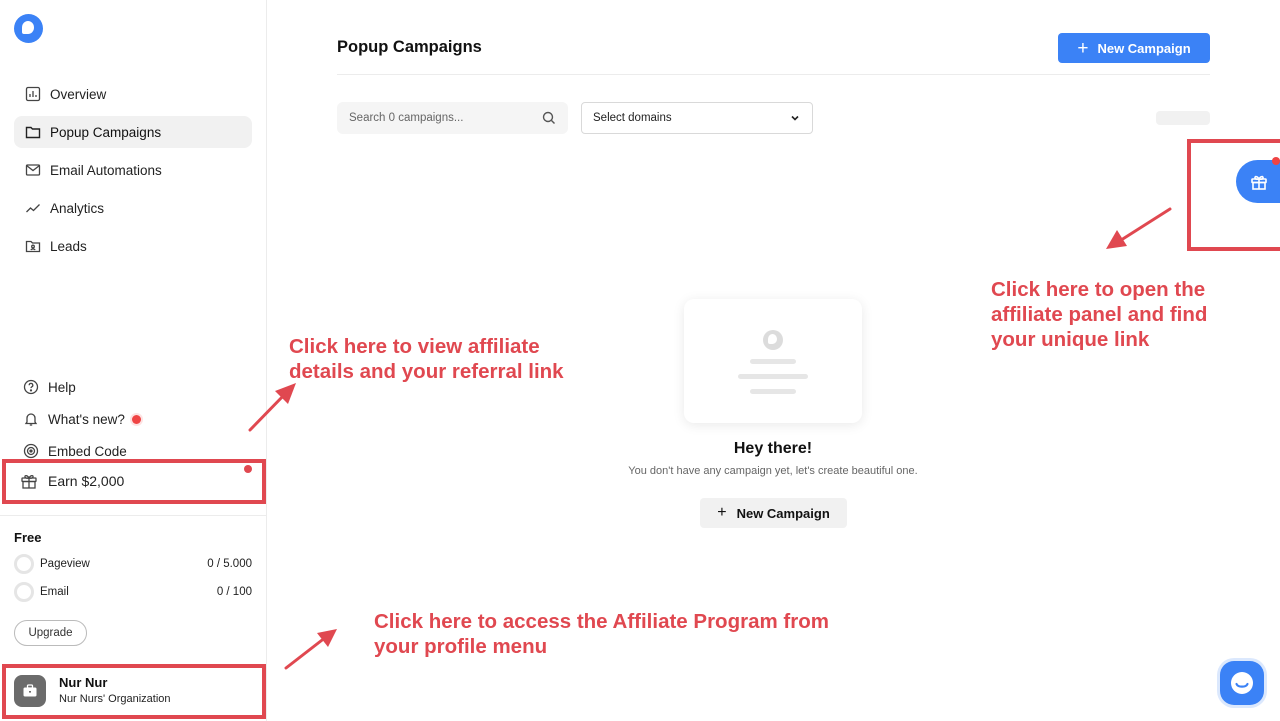 Image resolution: width=1280 pixels, height=721 pixels. I want to click on help-icon, so click(30, 387).